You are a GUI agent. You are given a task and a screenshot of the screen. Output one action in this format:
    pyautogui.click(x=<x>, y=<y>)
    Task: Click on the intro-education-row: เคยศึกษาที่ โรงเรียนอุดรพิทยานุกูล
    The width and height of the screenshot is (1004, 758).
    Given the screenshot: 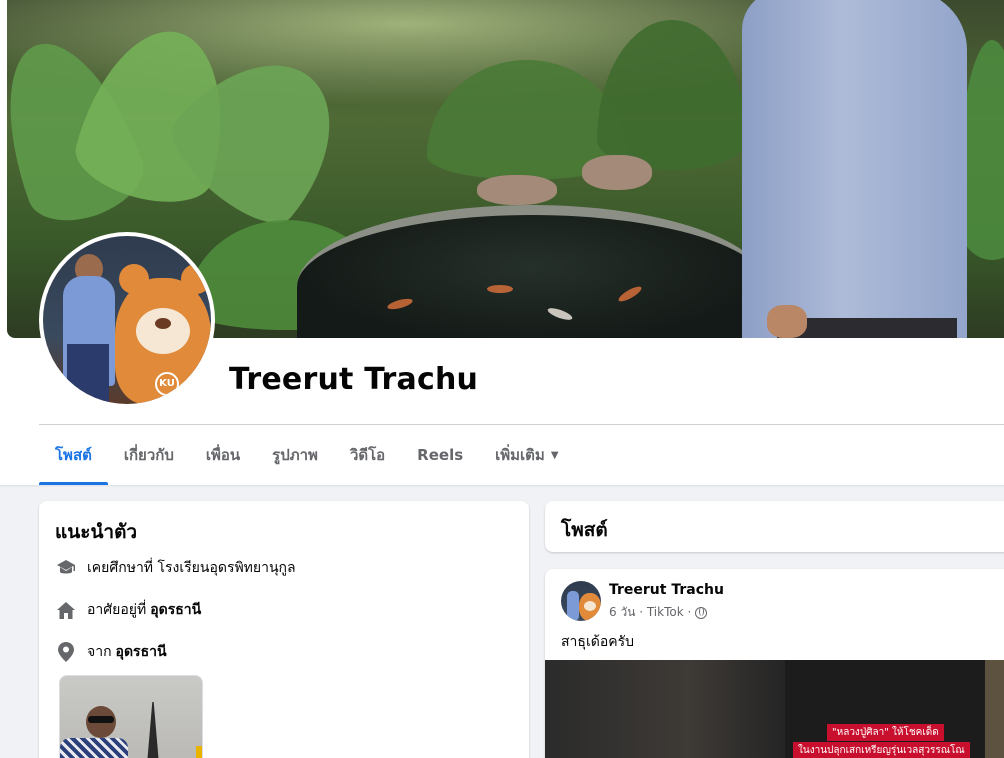 What is the action you would take?
    pyautogui.click(x=175, y=568)
    